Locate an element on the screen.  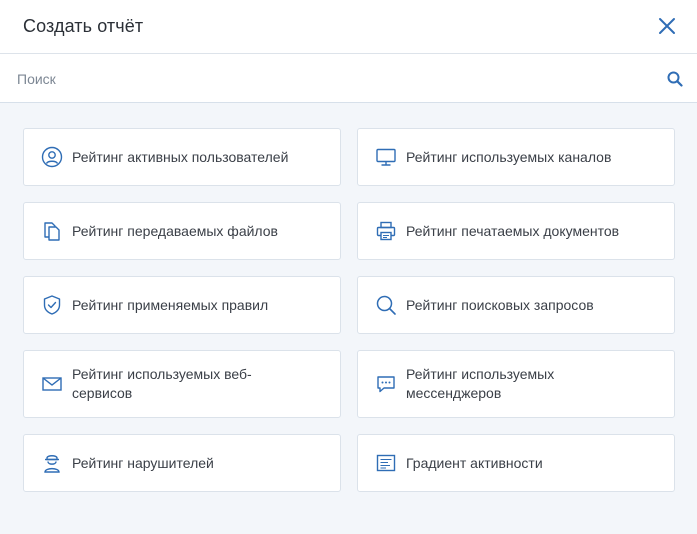
report-card-activity-gradient: Градиент активности is located at coordinates (516, 463).